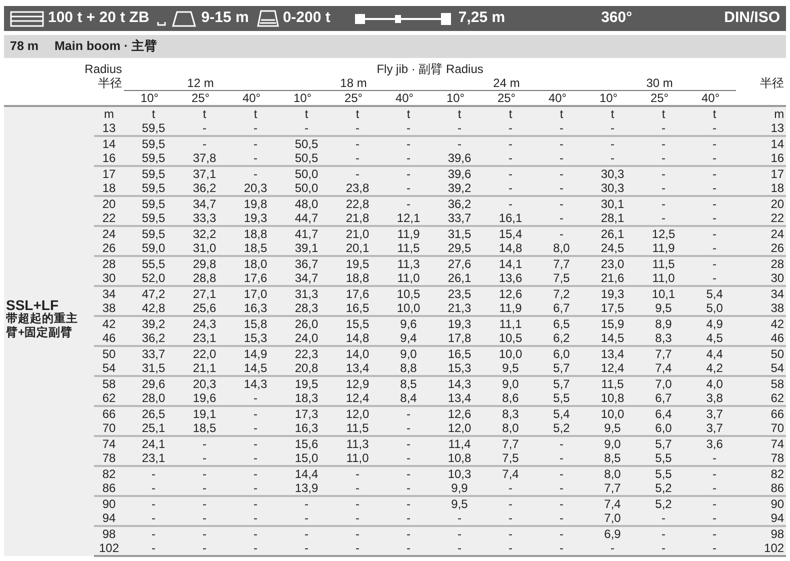 Image resolution: width=790 pixels, height=561 pixels. I want to click on load-cell: 37,8, so click(200, 158).